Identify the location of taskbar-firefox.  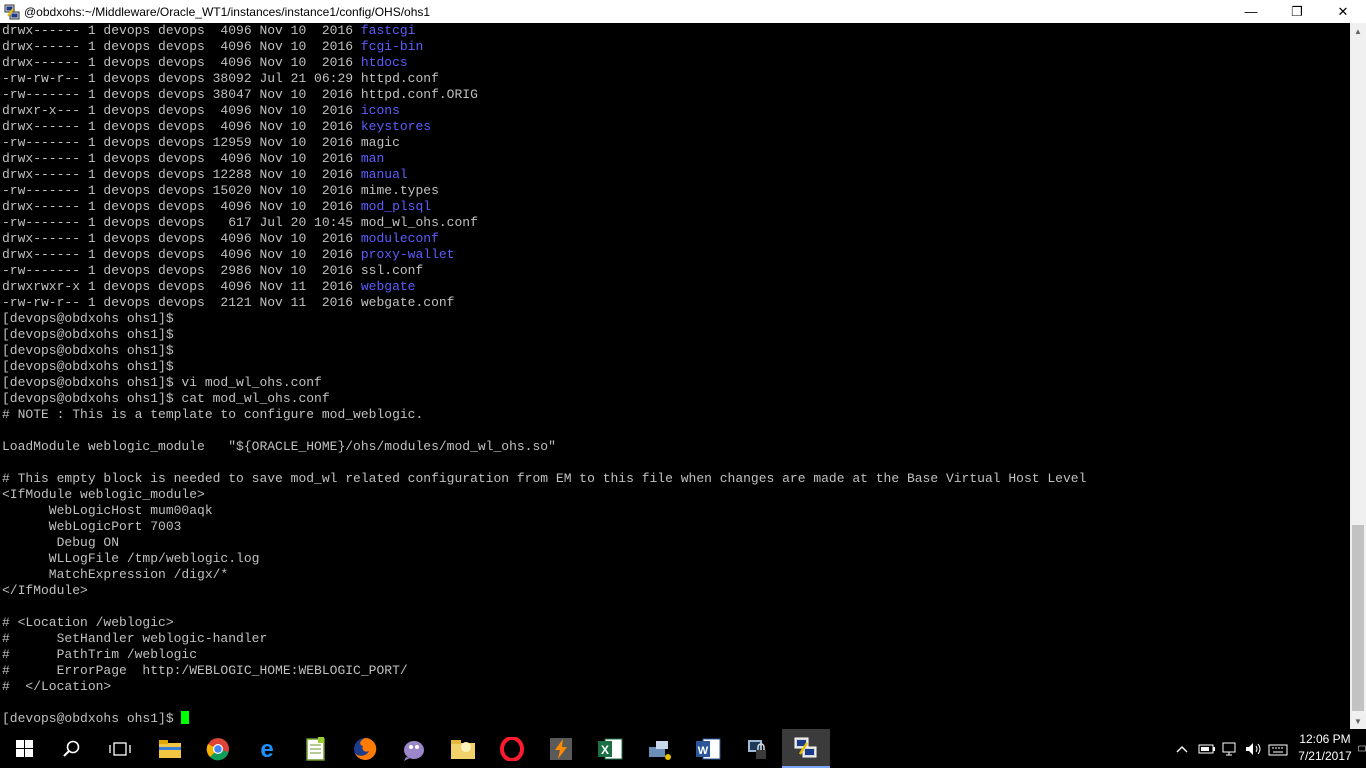
(365, 748).